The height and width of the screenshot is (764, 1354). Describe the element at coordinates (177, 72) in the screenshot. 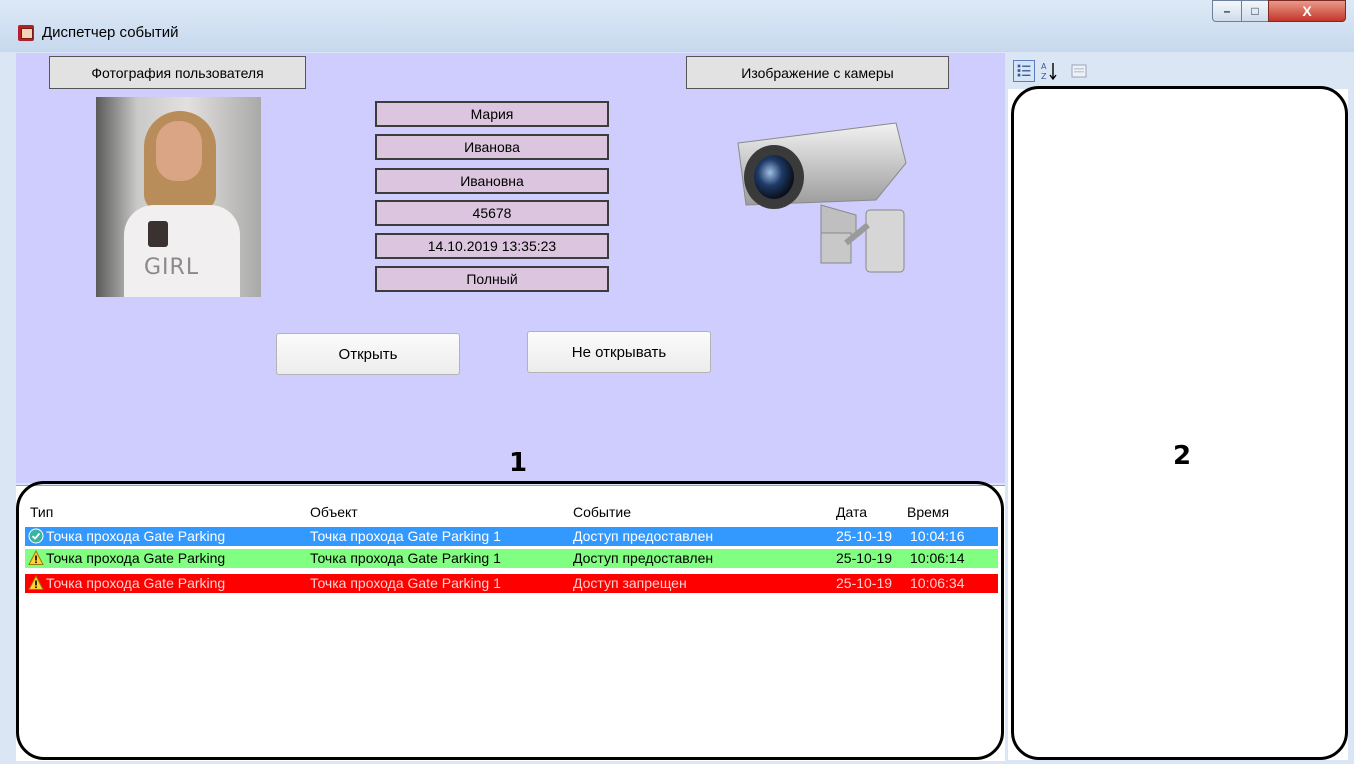

I see `user-photo-label: Фотография пользователя` at that location.